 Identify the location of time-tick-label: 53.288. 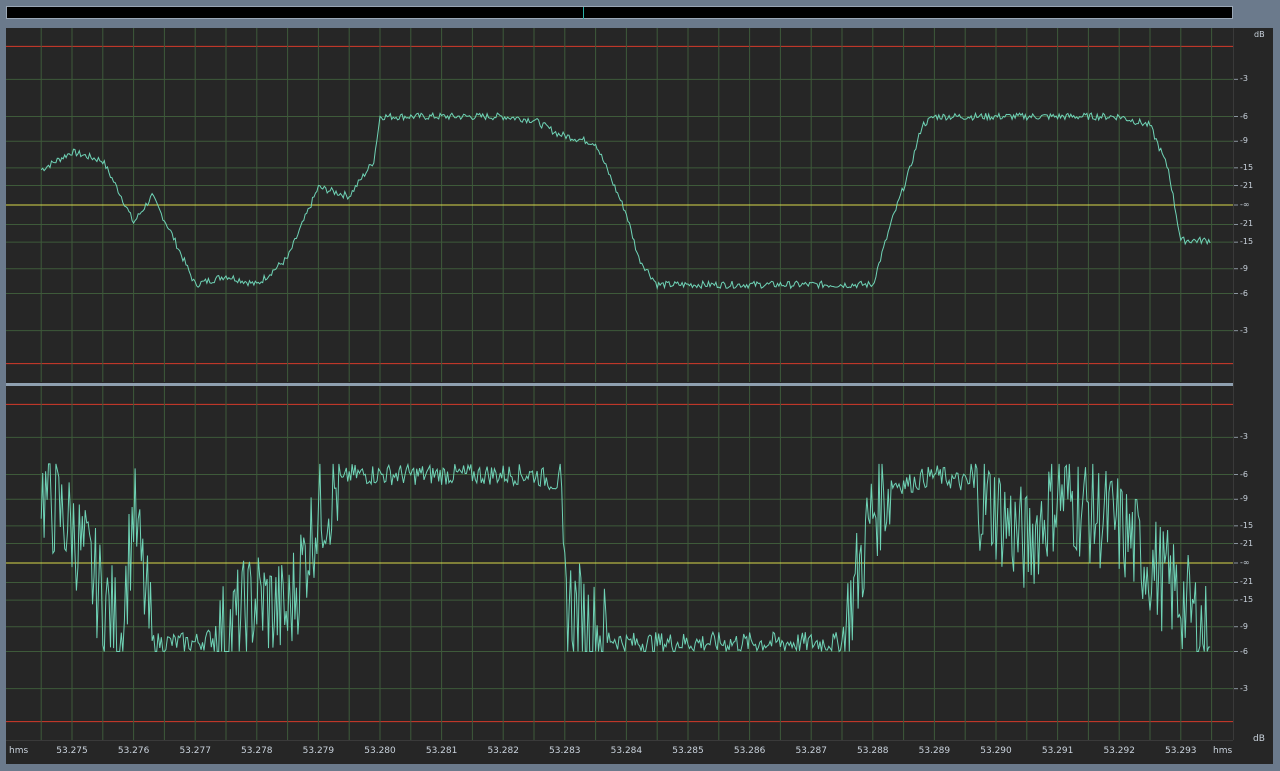
(873, 751).